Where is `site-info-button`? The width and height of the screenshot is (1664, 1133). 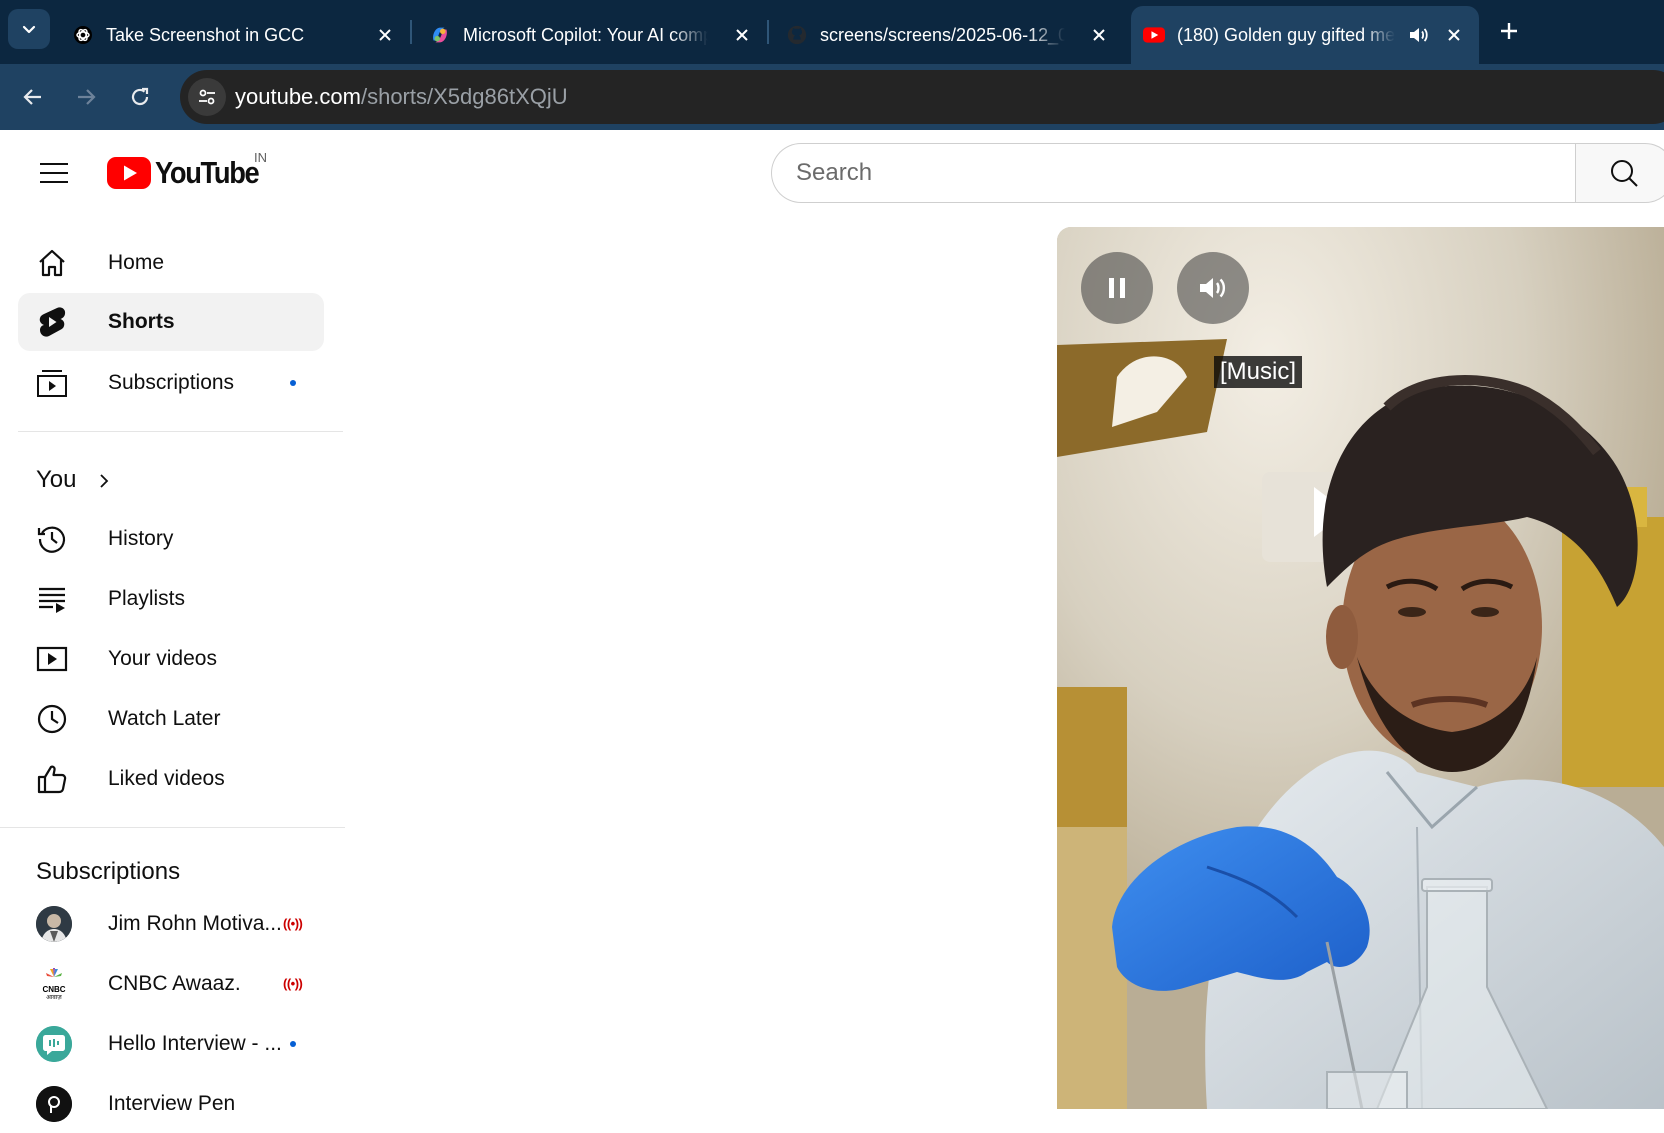 site-info-button is located at coordinates (207, 97).